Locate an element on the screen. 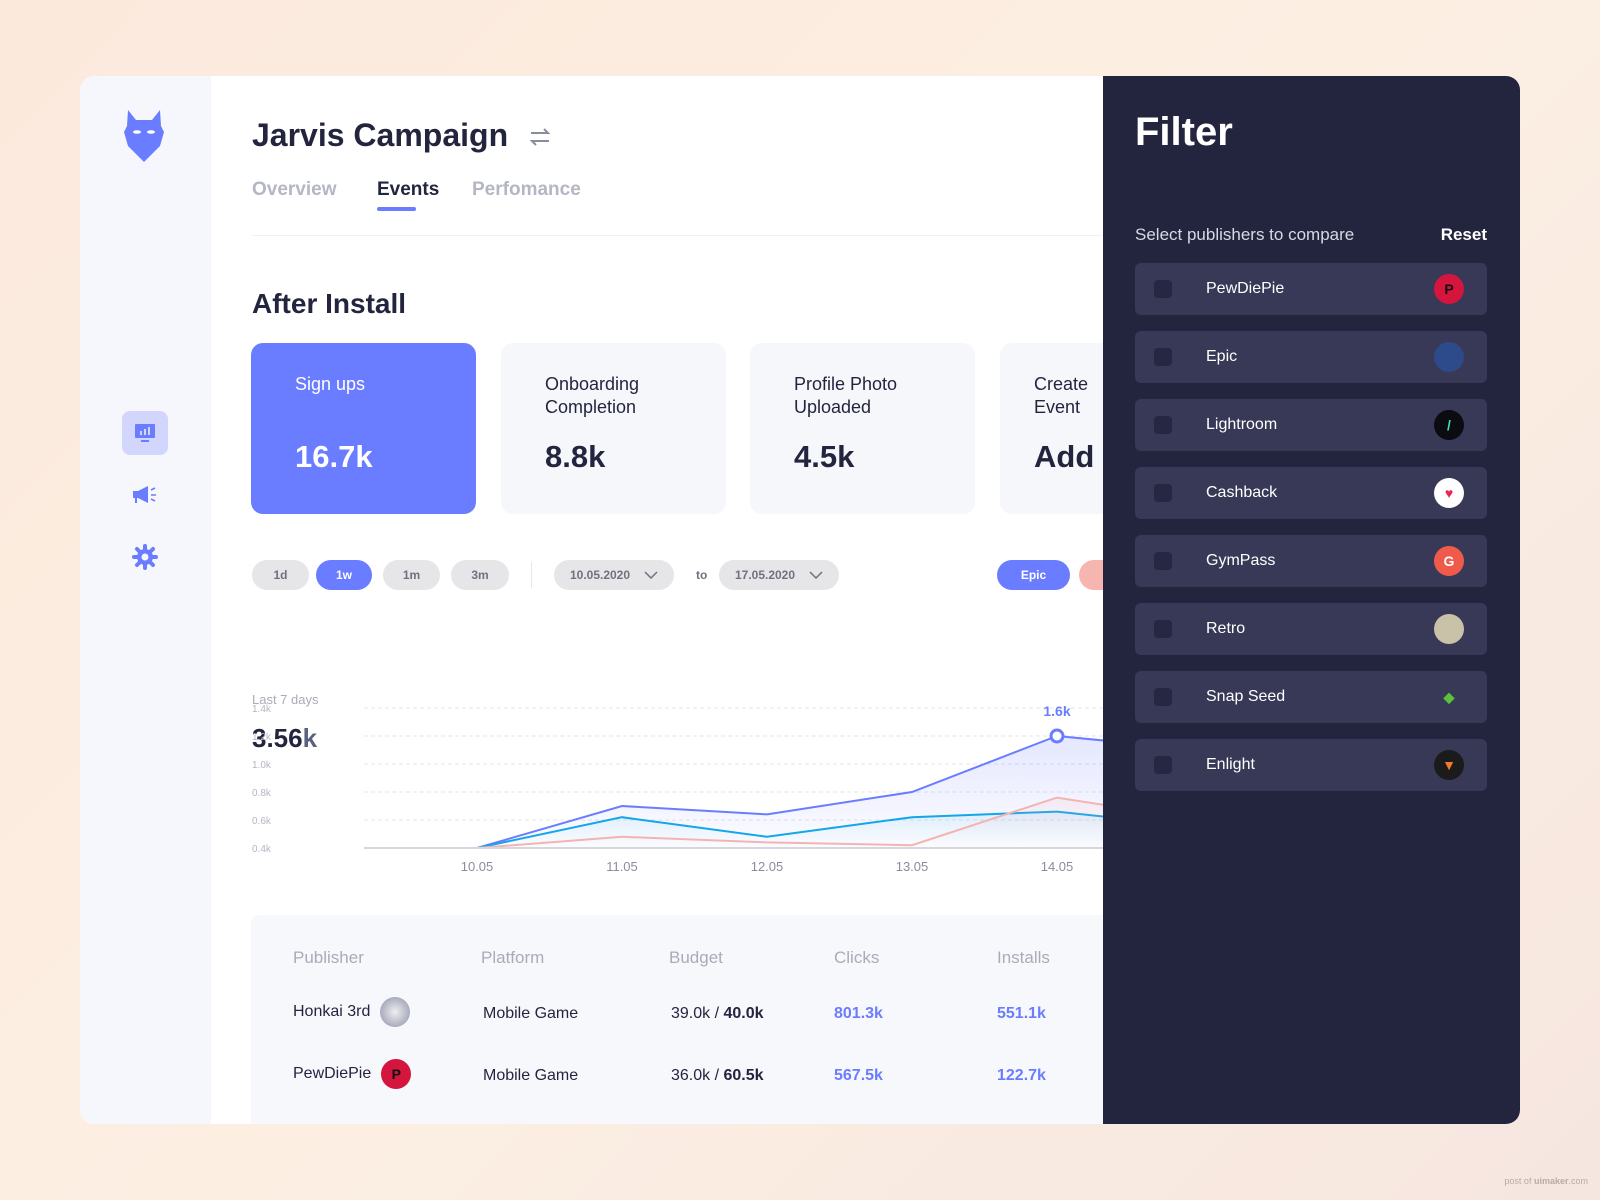 The image size is (1600, 1200). publisher-filter-item: Retro is located at coordinates (1311, 629).